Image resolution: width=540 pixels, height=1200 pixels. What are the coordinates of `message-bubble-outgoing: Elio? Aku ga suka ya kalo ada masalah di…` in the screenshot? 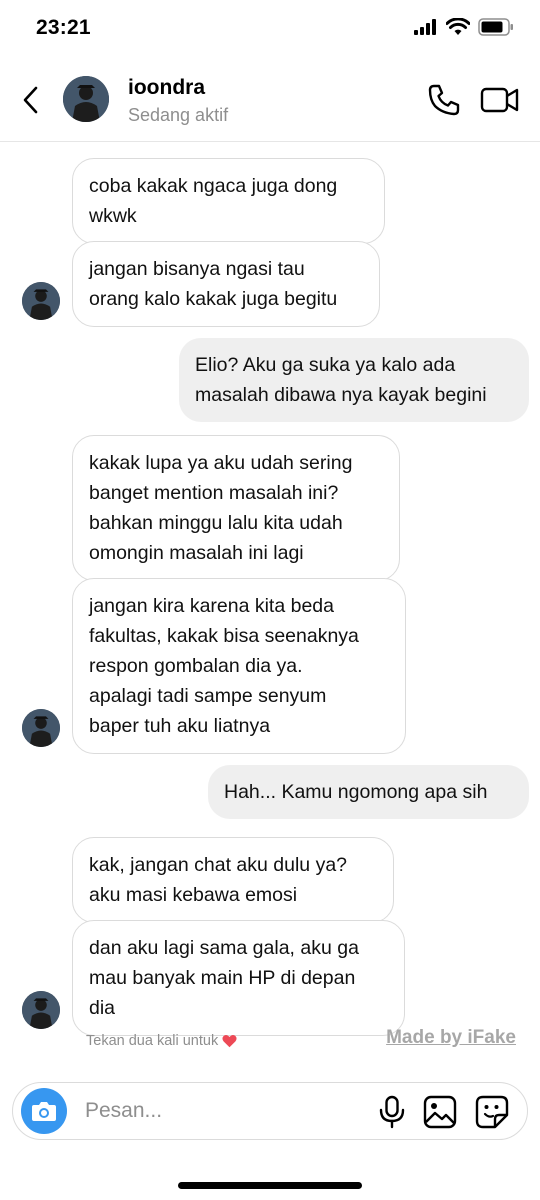 It's located at (354, 380).